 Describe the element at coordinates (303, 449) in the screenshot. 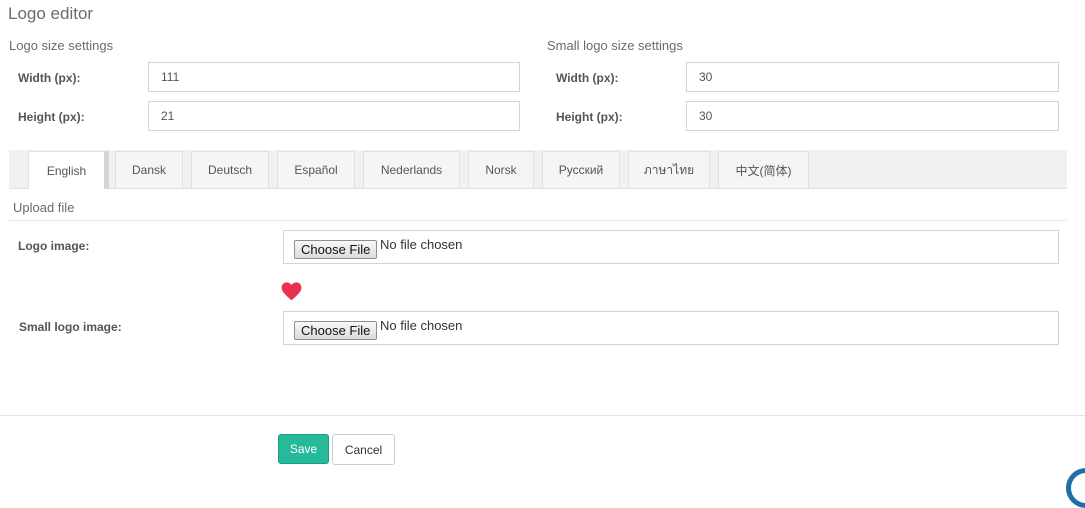

I see `save-button: Save` at that location.